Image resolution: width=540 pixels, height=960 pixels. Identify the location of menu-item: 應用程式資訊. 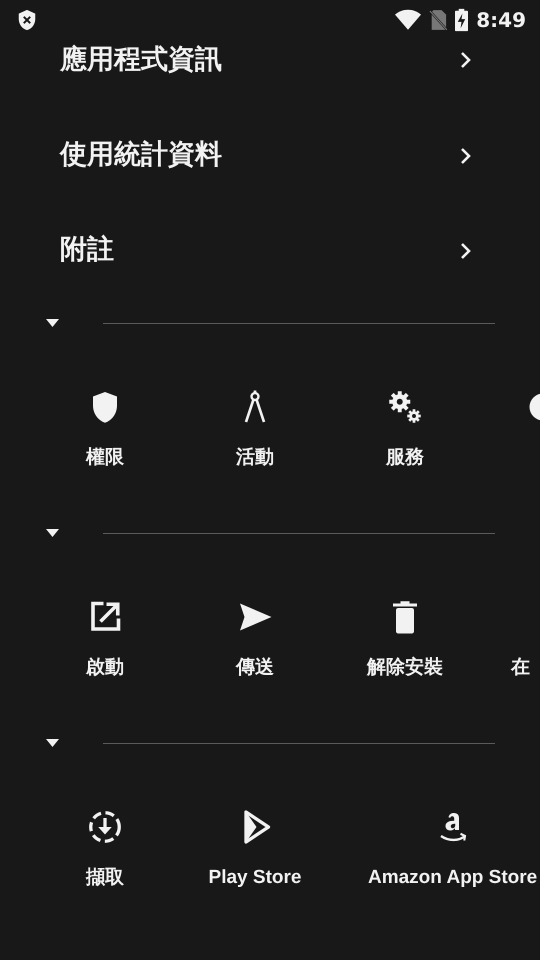
(270, 74).